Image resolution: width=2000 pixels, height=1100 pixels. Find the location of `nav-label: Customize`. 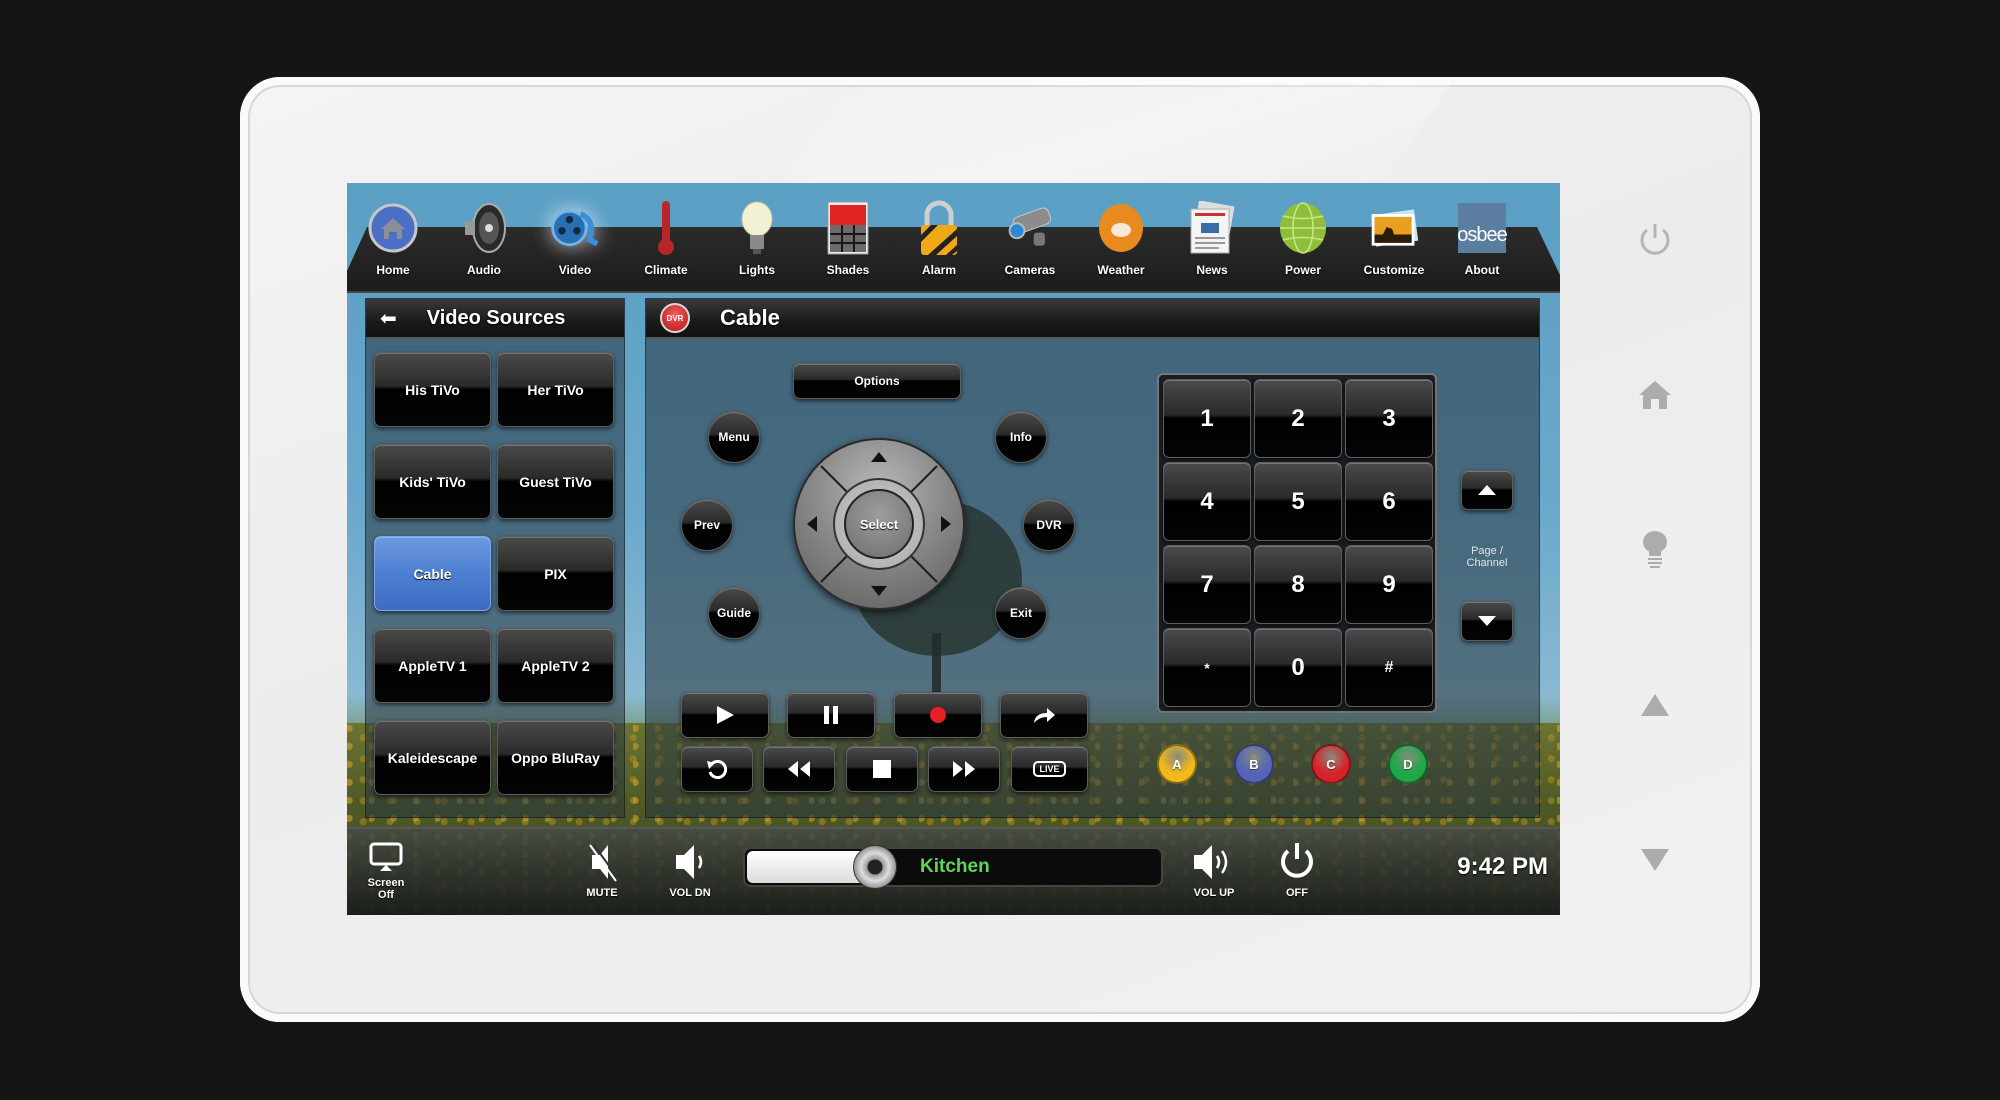

nav-label: Customize is located at coordinates (1394, 270).